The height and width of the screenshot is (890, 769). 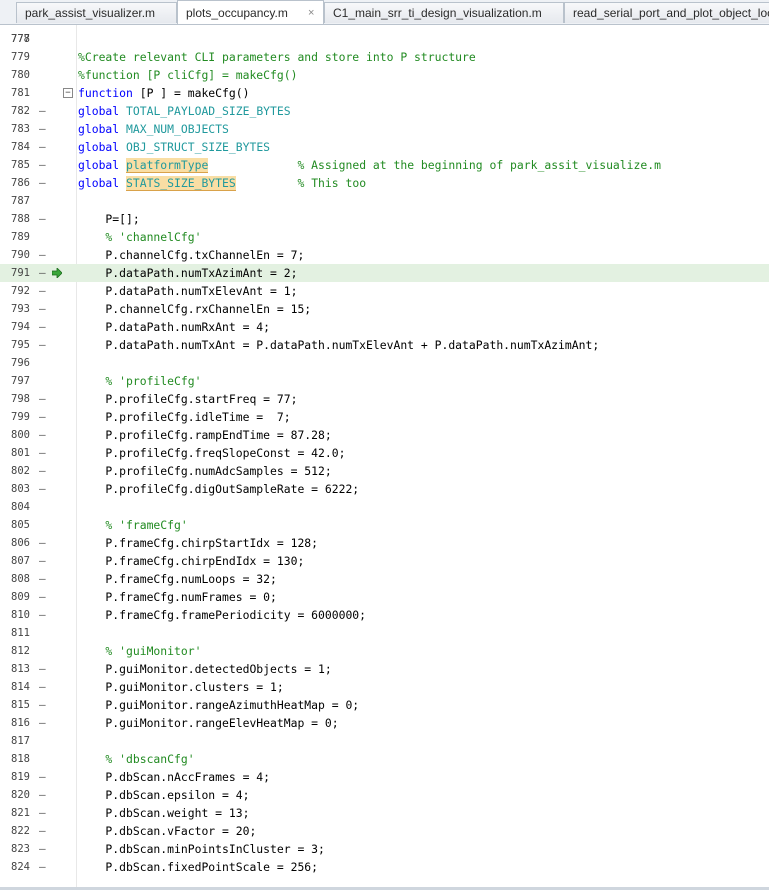 What do you see at coordinates (384, 435) in the screenshot?
I see `code-line: 800– P.profileCfg.rampEndTime = 87.28;` at bounding box center [384, 435].